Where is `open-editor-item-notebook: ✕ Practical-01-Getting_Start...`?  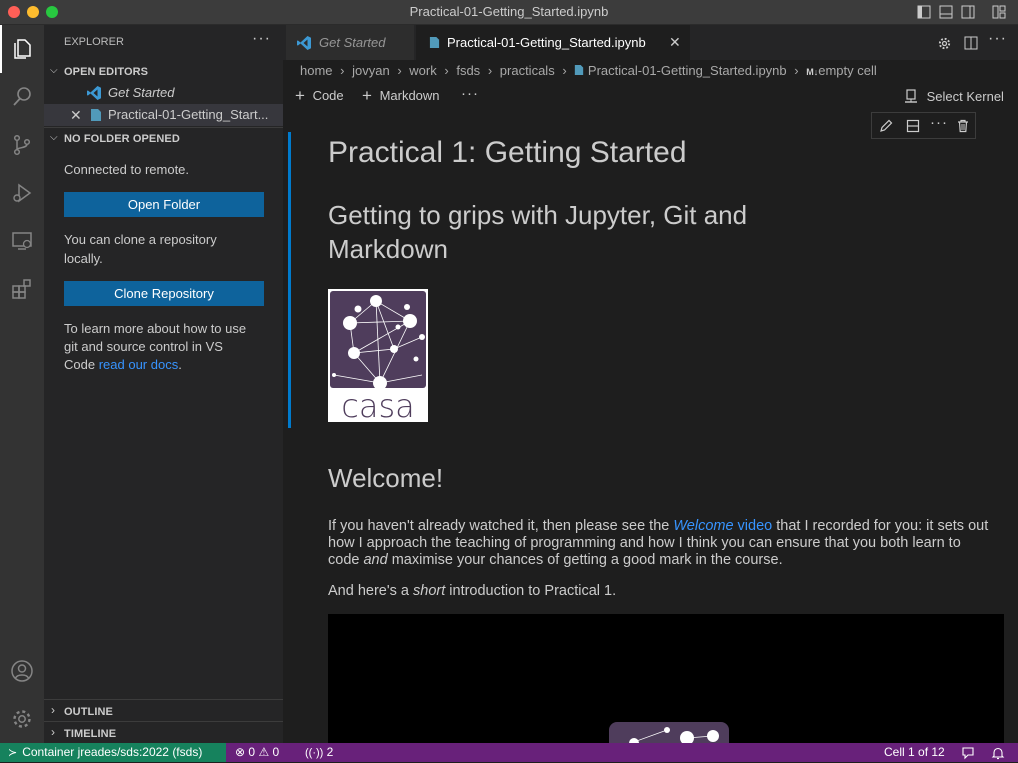 open-editor-item-notebook: ✕ Practical-01-Getting_Start... is located at coordinates (163, 115).